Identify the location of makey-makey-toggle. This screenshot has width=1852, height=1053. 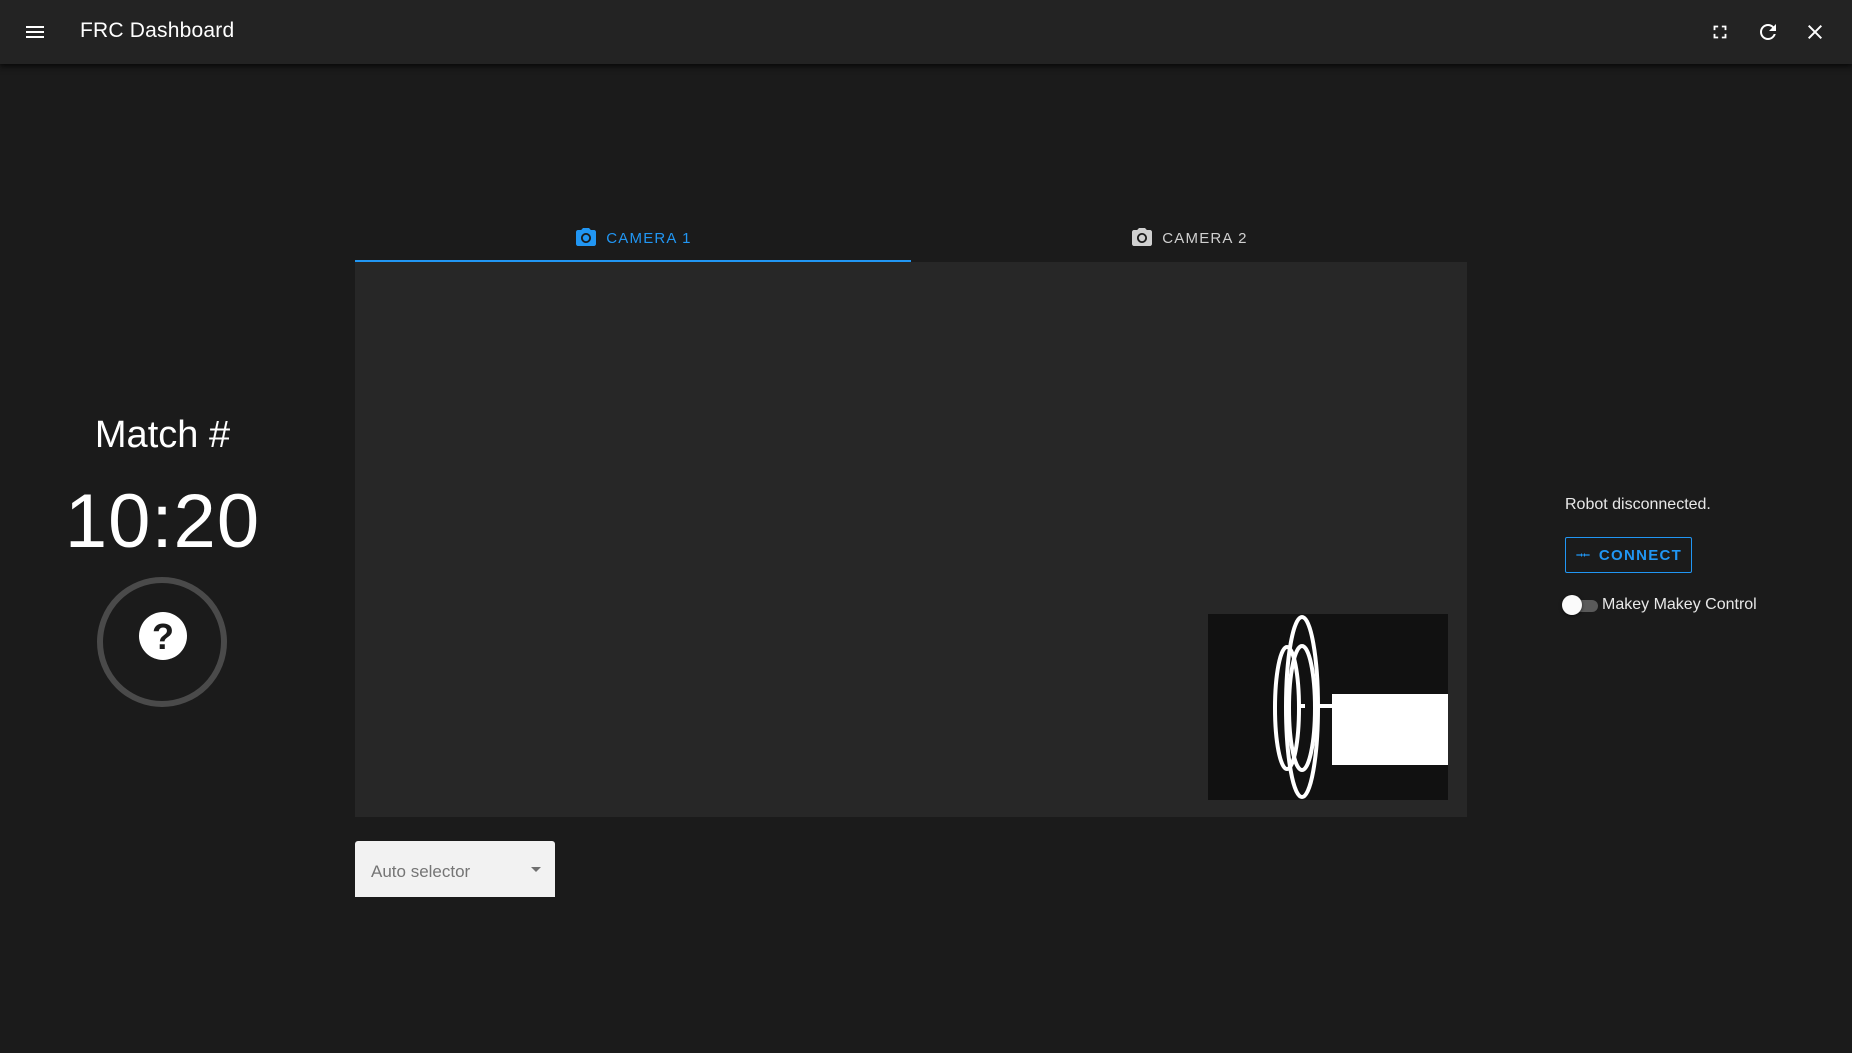
(1580, 605).